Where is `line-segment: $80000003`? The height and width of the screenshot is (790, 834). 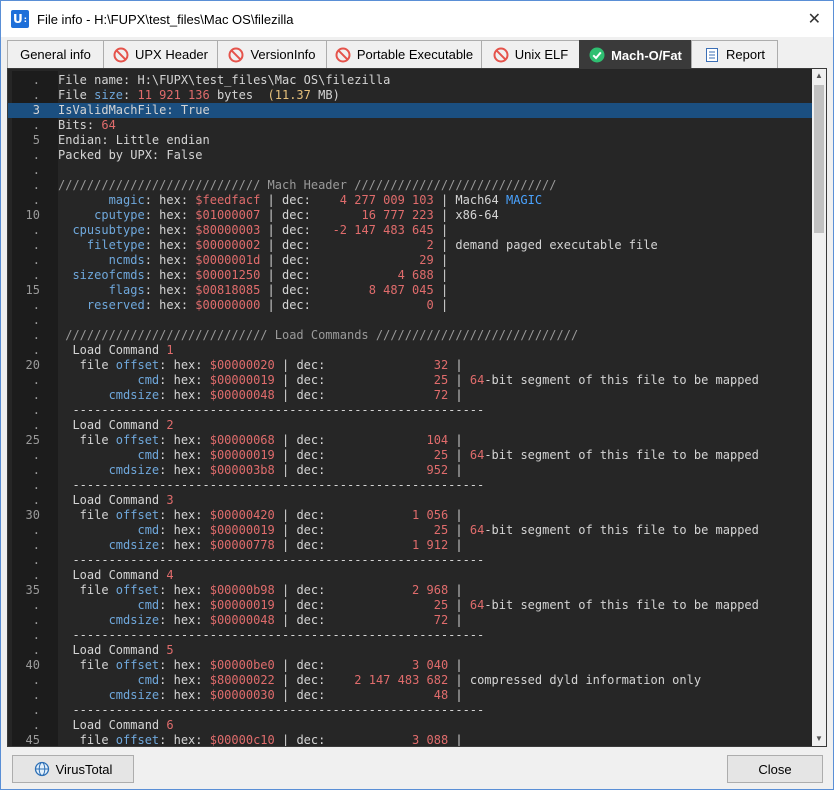
line-segment: $80000003 is located at coordinates (228, 230).